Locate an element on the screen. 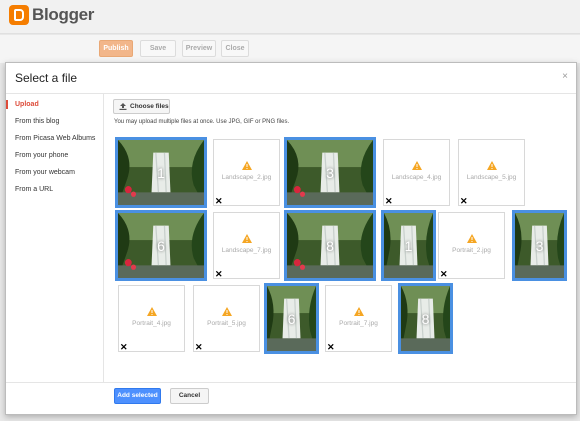  dialog-header-divider is located at coordinates (291, 93).